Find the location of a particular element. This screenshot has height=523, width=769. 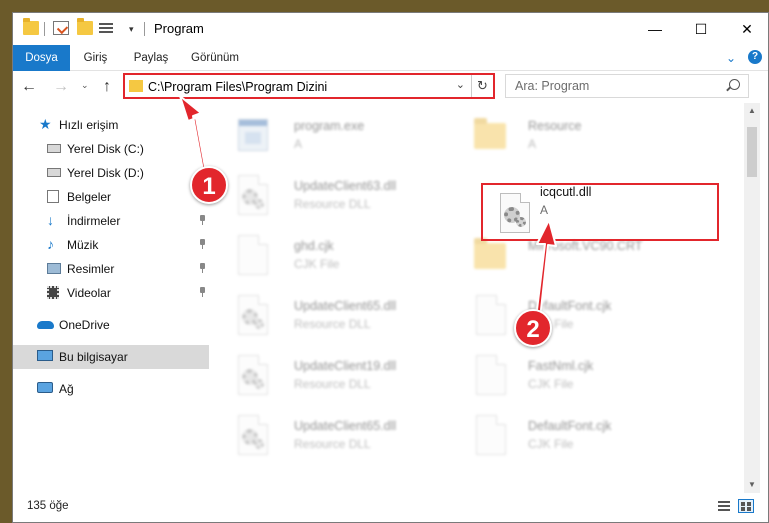

file-item: ghd.cjk CJK File is located at coordinates (330, 256).